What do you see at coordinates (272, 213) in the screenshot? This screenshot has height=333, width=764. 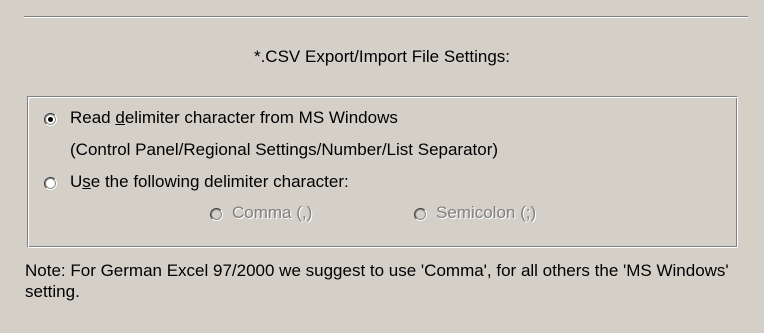 I see `comma-label: Comma (,)` at bounding box center [272, 213].